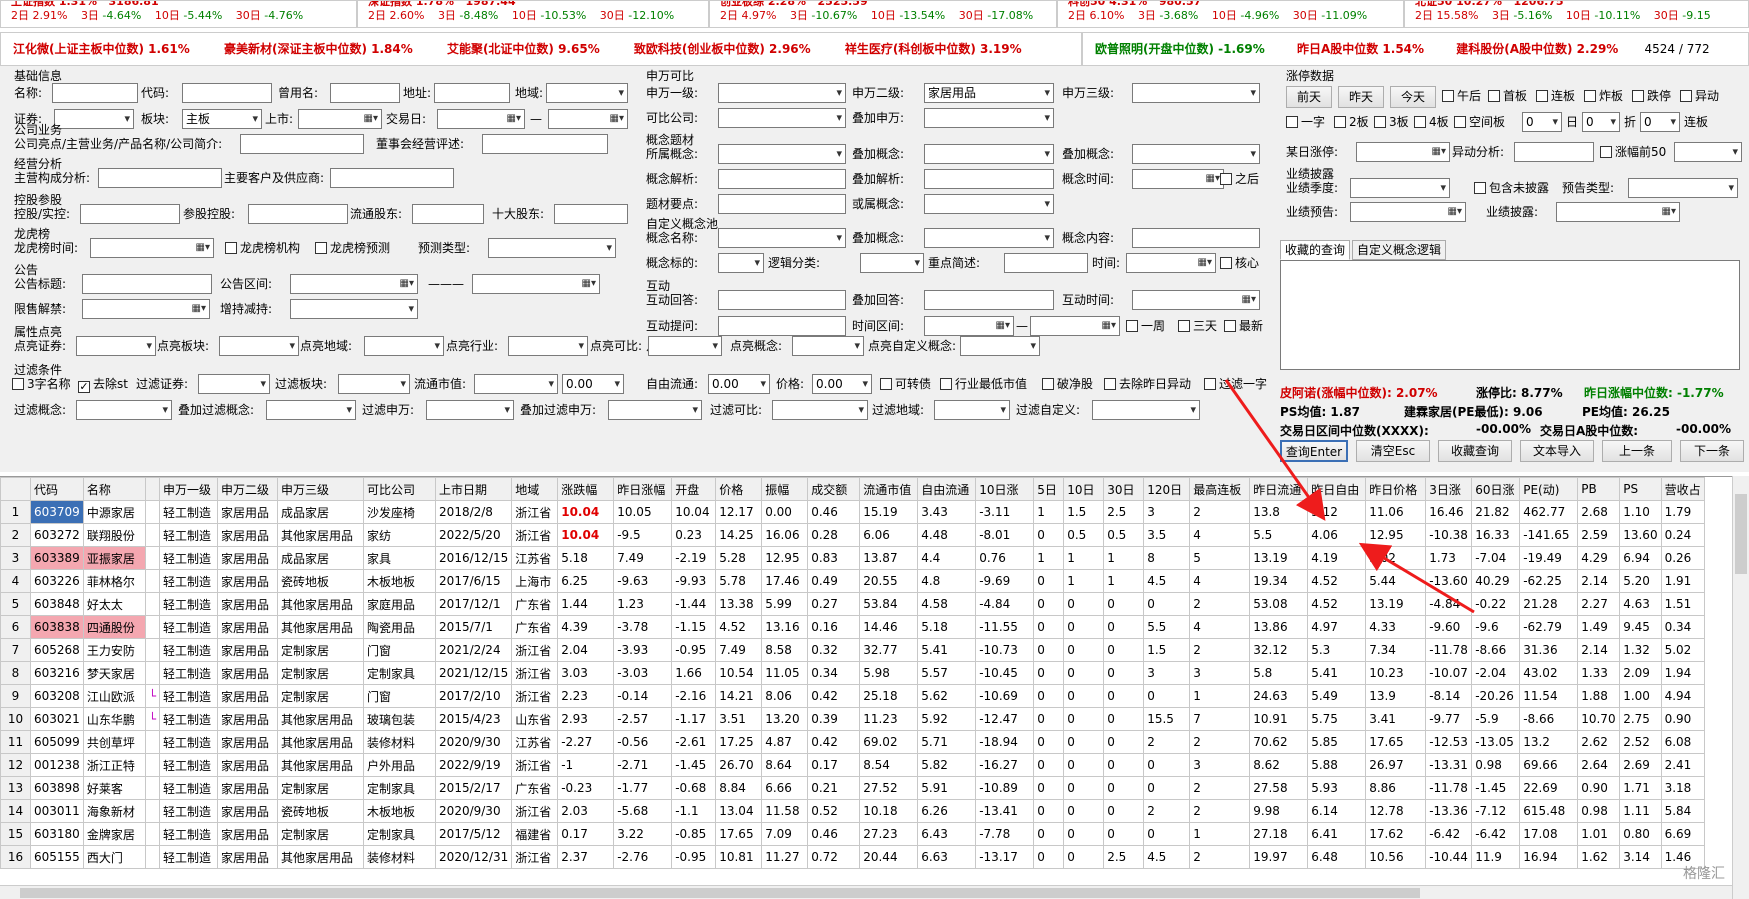 The image size is (1749, 899). Describe the element at coordinates (470, 410) in the screenshot. I see `filter-sw-select` at that location.